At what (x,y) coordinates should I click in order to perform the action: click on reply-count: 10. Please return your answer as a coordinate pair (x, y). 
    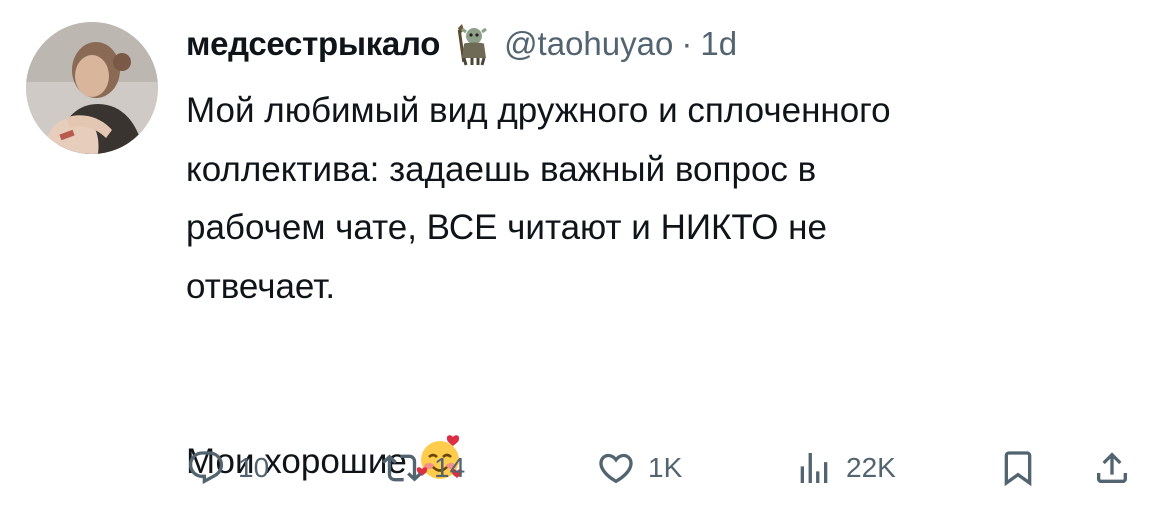
    Looking at the image, I should click on (254, 467).